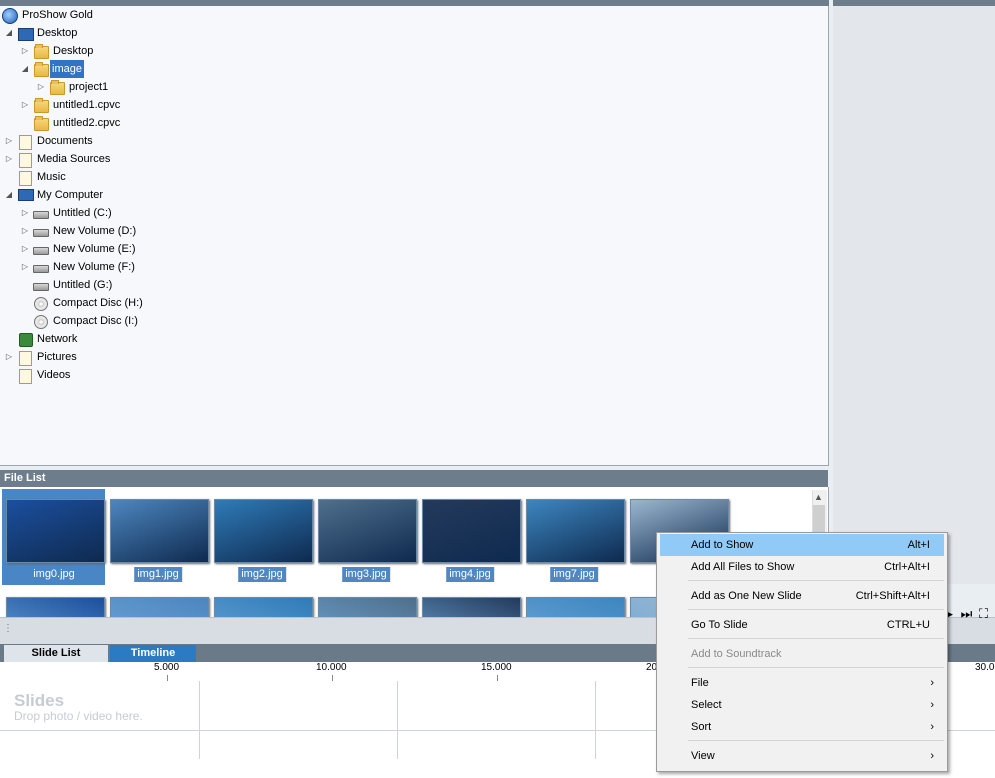 The height and width of the screenshot is (778, 995). Describe the element at coordinates (331, 667) in the screenshot. I see `ruler-label: 10.000` at that location.